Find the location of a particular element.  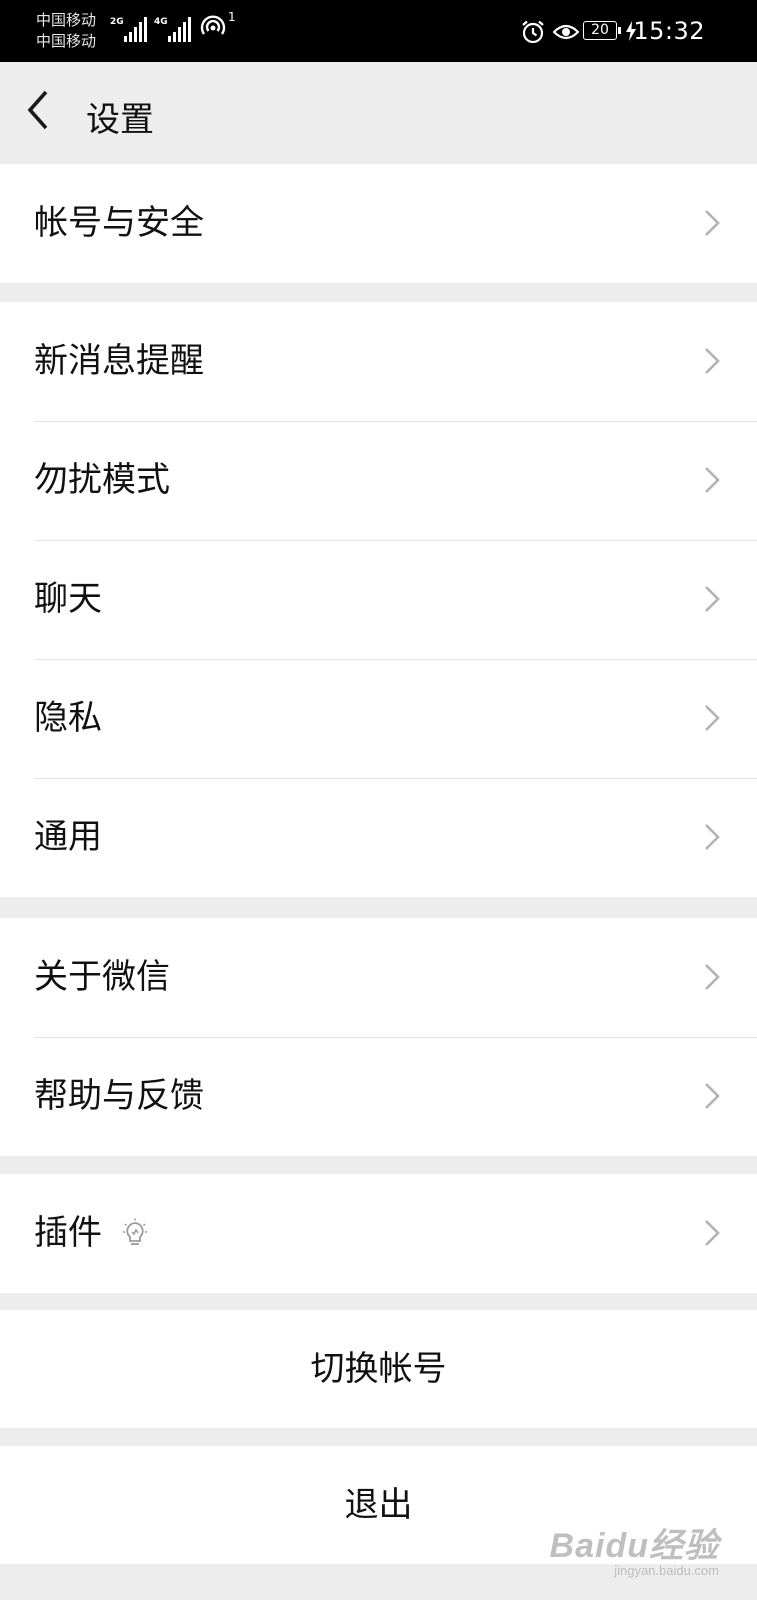

settings-item-label: 新消息提醒 is located at coordinates (119, 361).